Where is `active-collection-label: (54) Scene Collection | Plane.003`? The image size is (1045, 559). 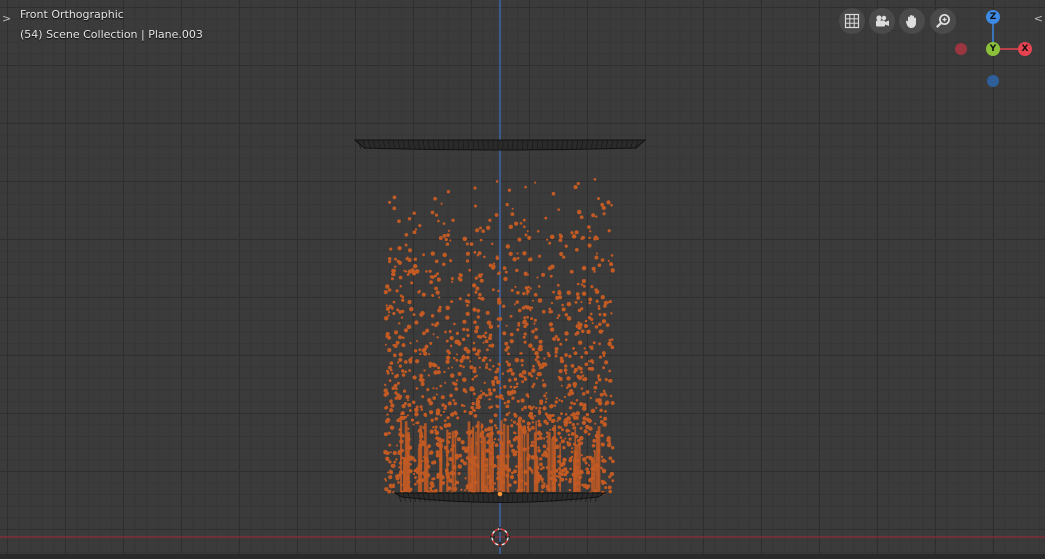 active-collection-label: (54) Scene Collection | Plane.003 is located at coordinates (111, 34).